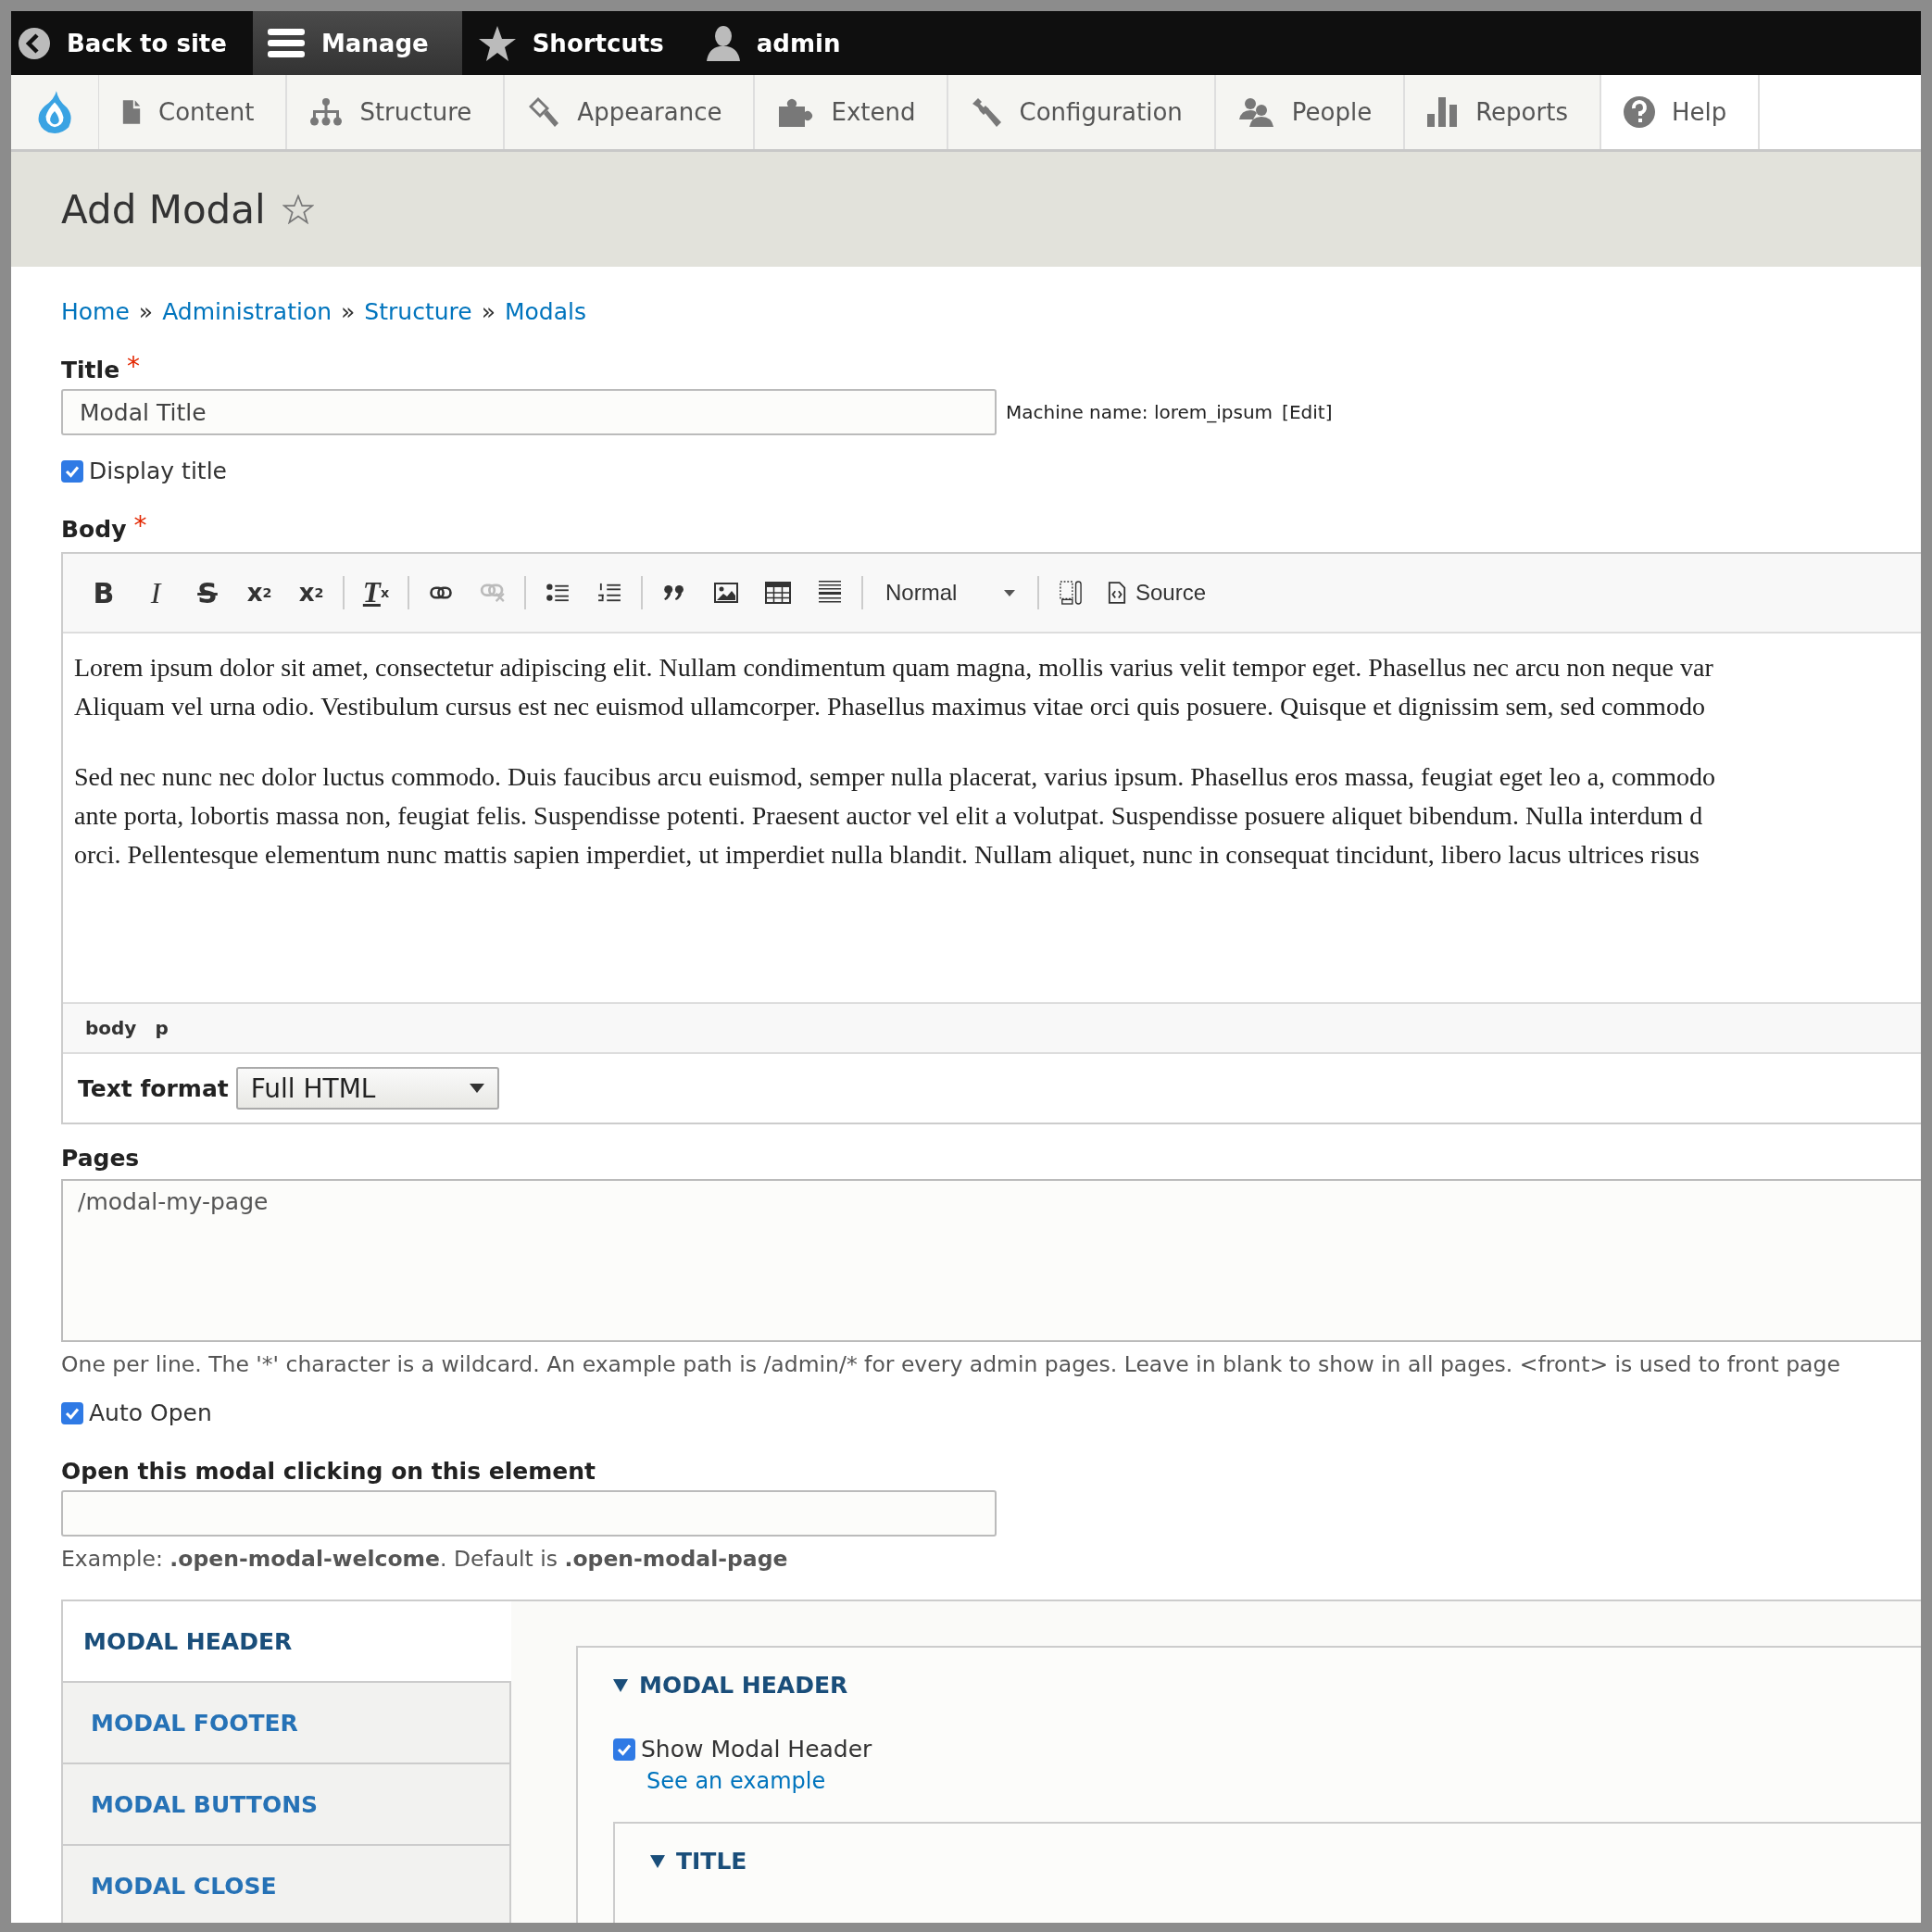 Image resolution: width=1932 pixels, height=1932 pixels. Describe the element at coordinates (1310, 112) in the screenshot. I see `menu-item: People` at that location.